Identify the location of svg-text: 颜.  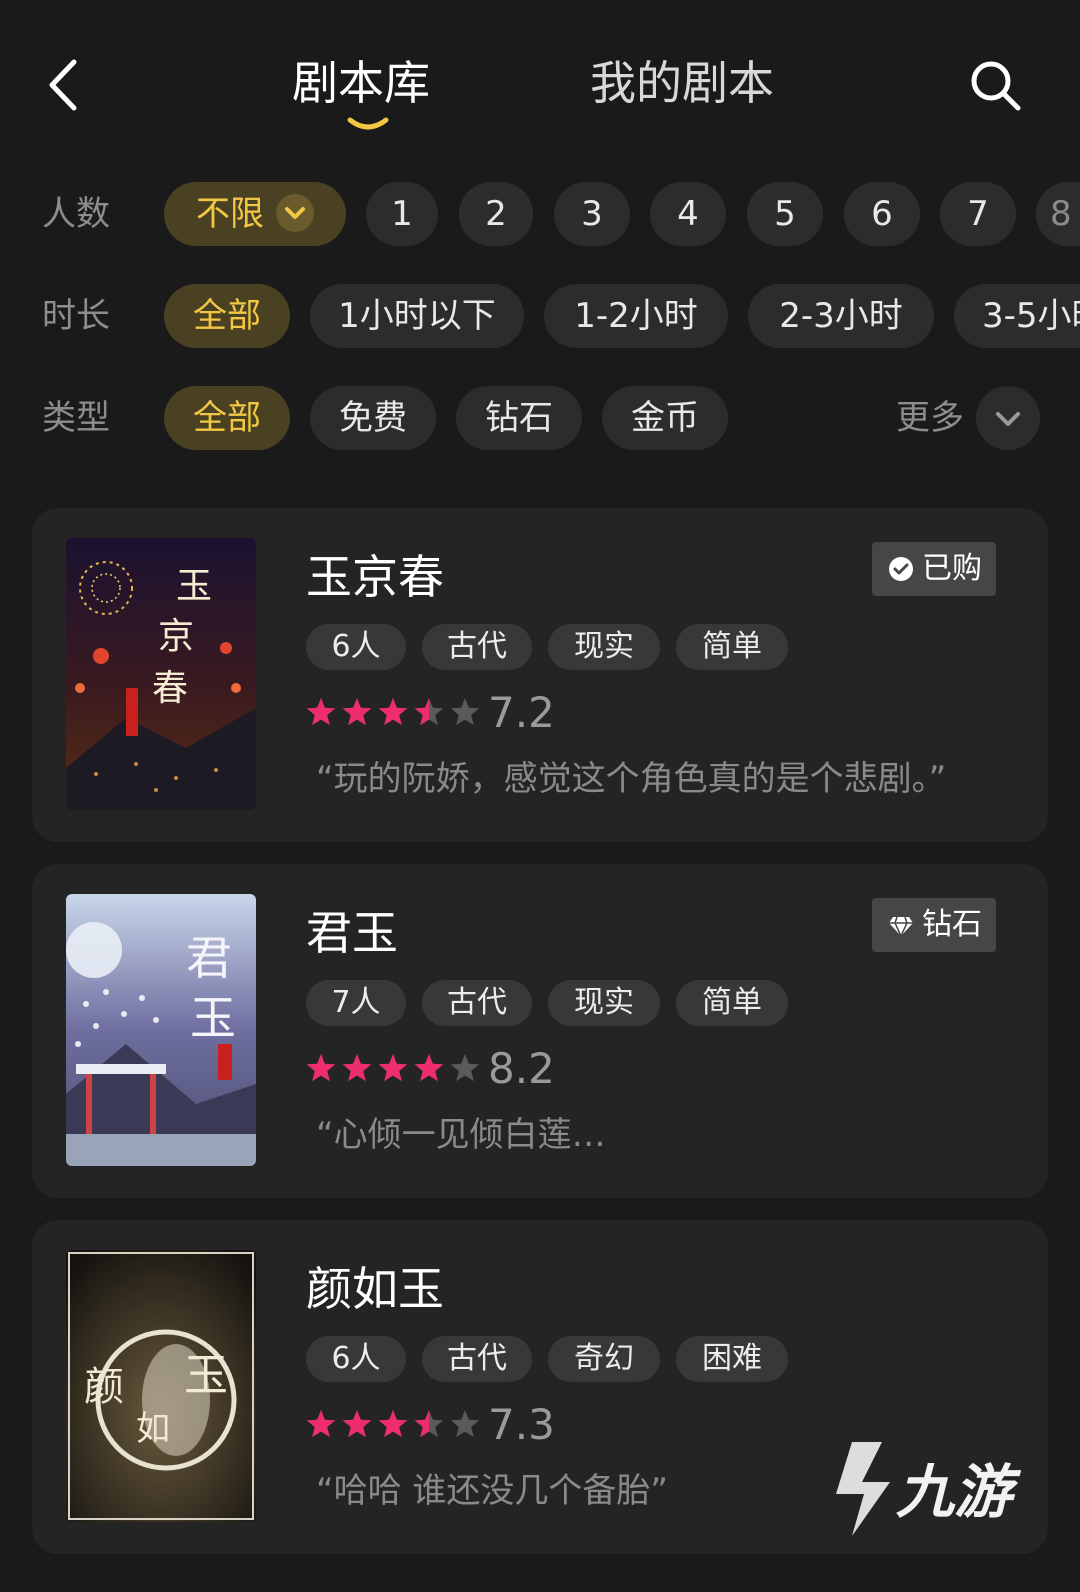
(104, 1387).